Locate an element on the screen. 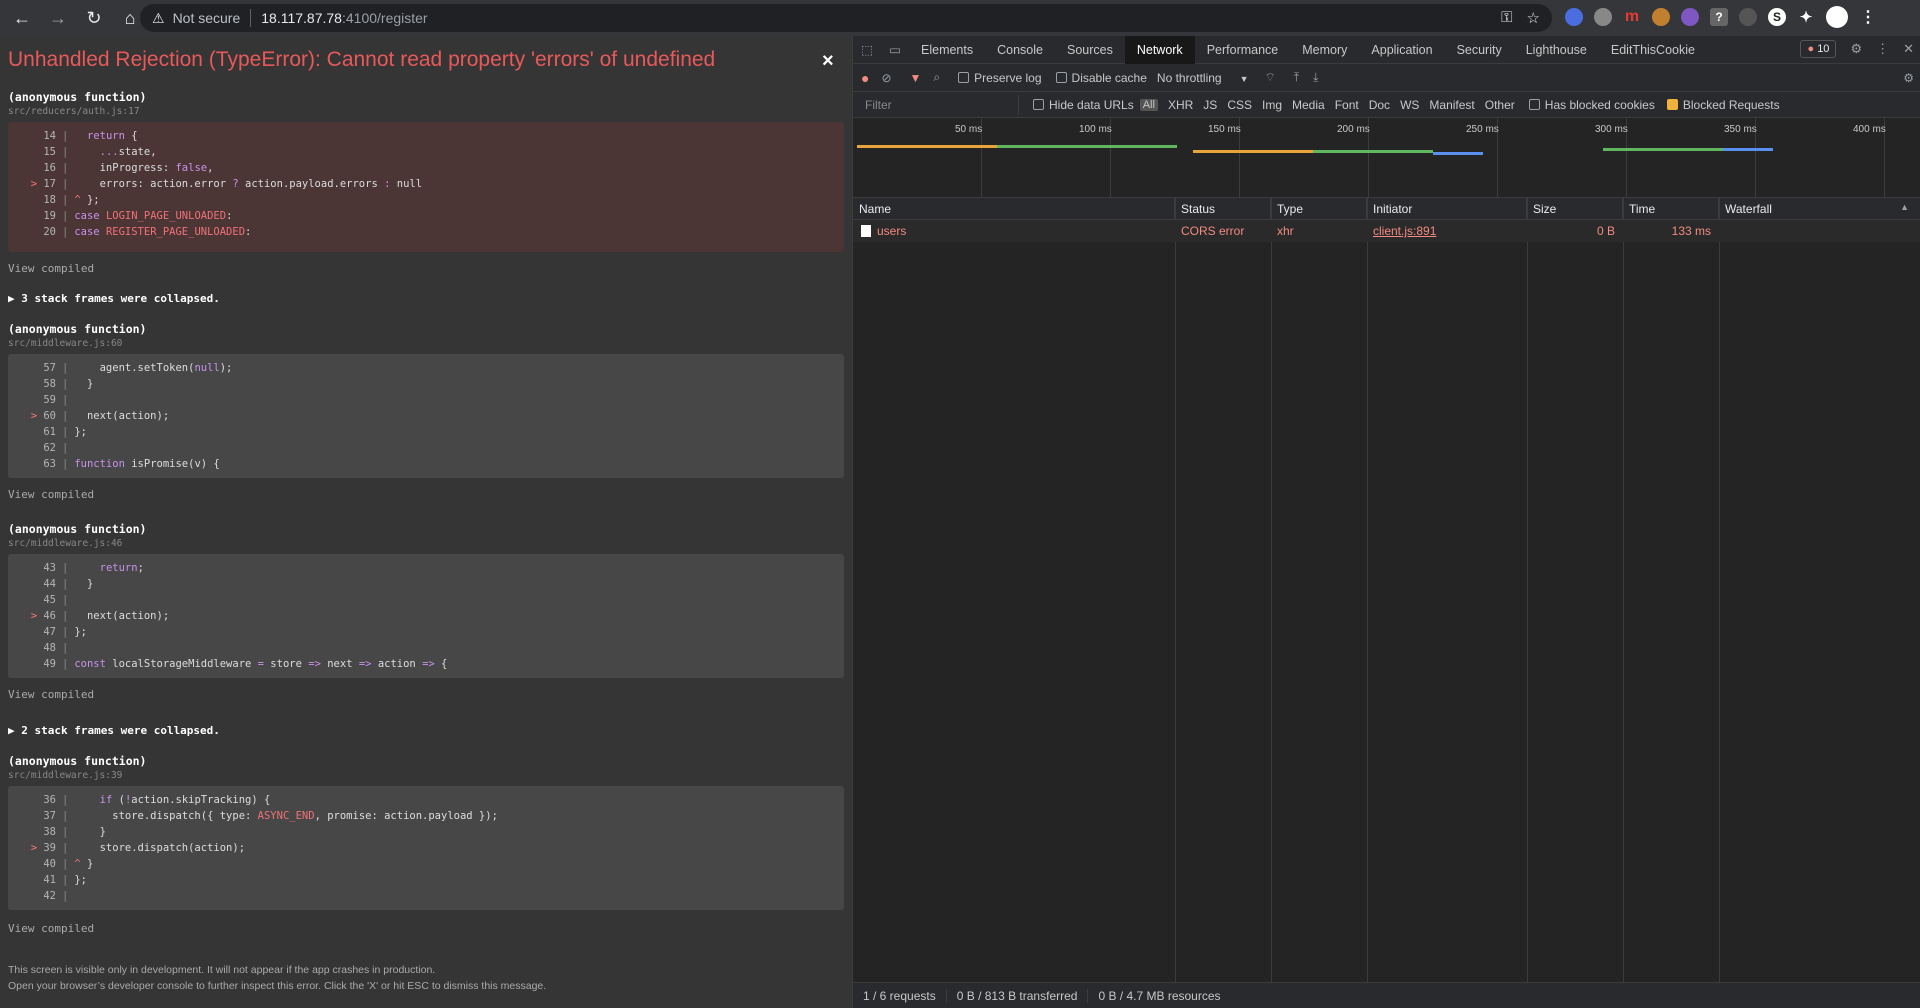 The height and width of the screenshot is (1008, 1920). code-line: 62 | is located at coordinates (56, 448).